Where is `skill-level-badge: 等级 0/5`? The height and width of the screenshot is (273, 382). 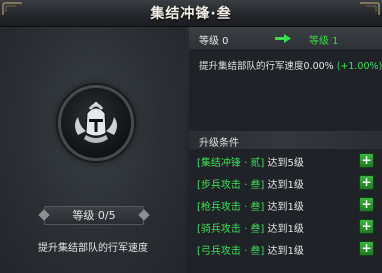
skill-level-badge: 等级 0/5 is located at coordinates (94, 215).